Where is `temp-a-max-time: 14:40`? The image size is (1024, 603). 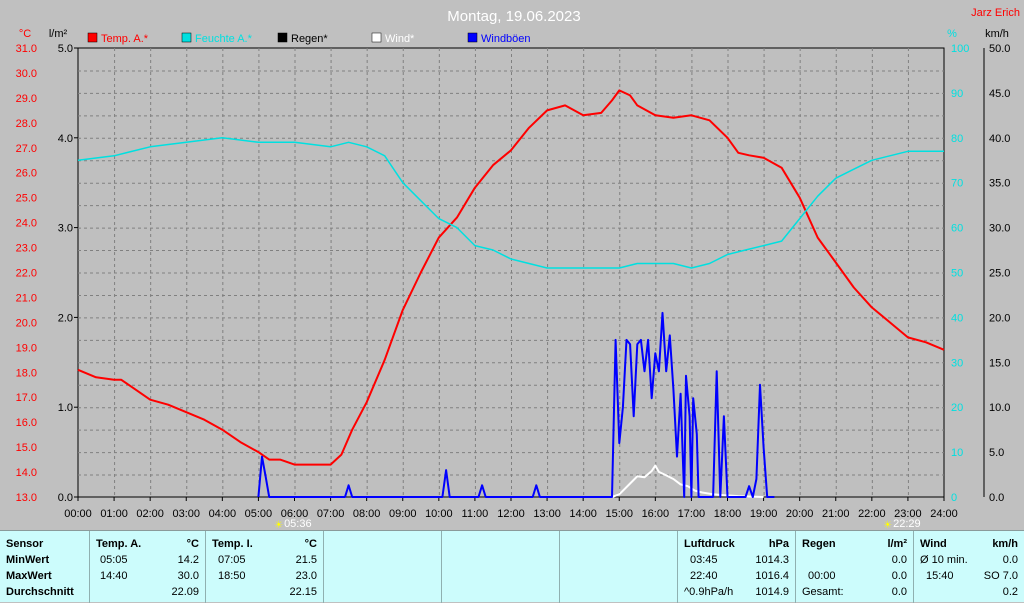 temp-a-max-time: 14:40 is located at coordinates (114, 576).